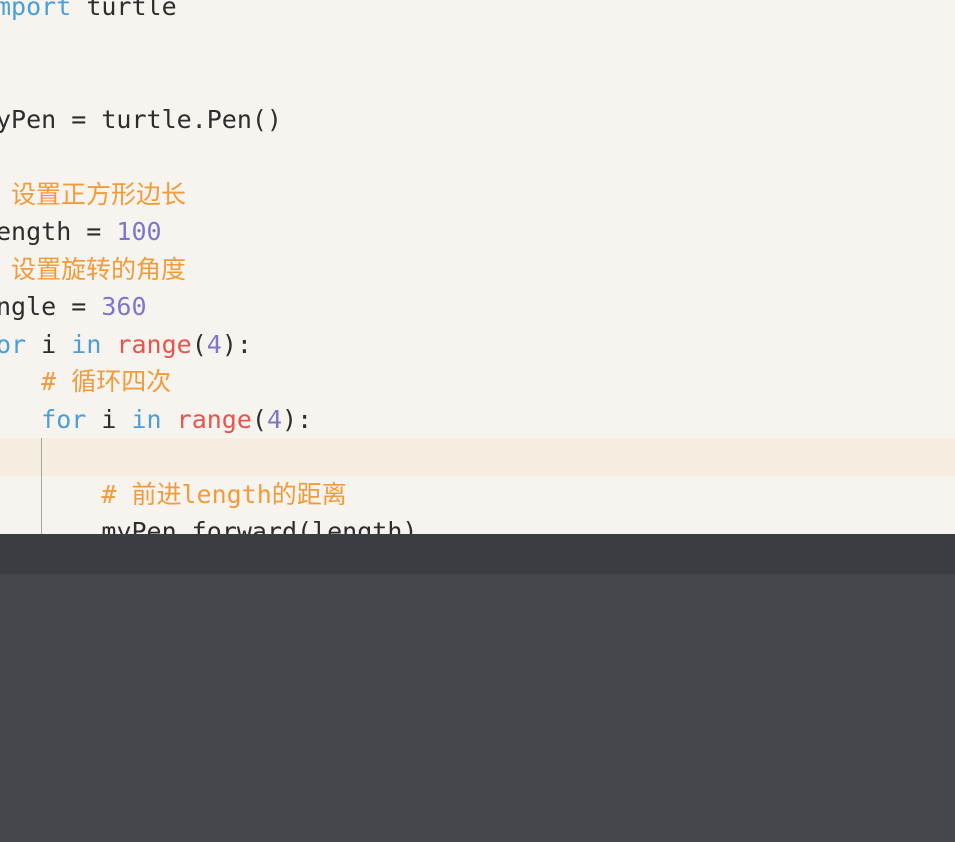  What do you see at coordinates (477, 523) in the screenshot?
I see `code-line: myPen.forward(length)` at bounding box center [477, 523].